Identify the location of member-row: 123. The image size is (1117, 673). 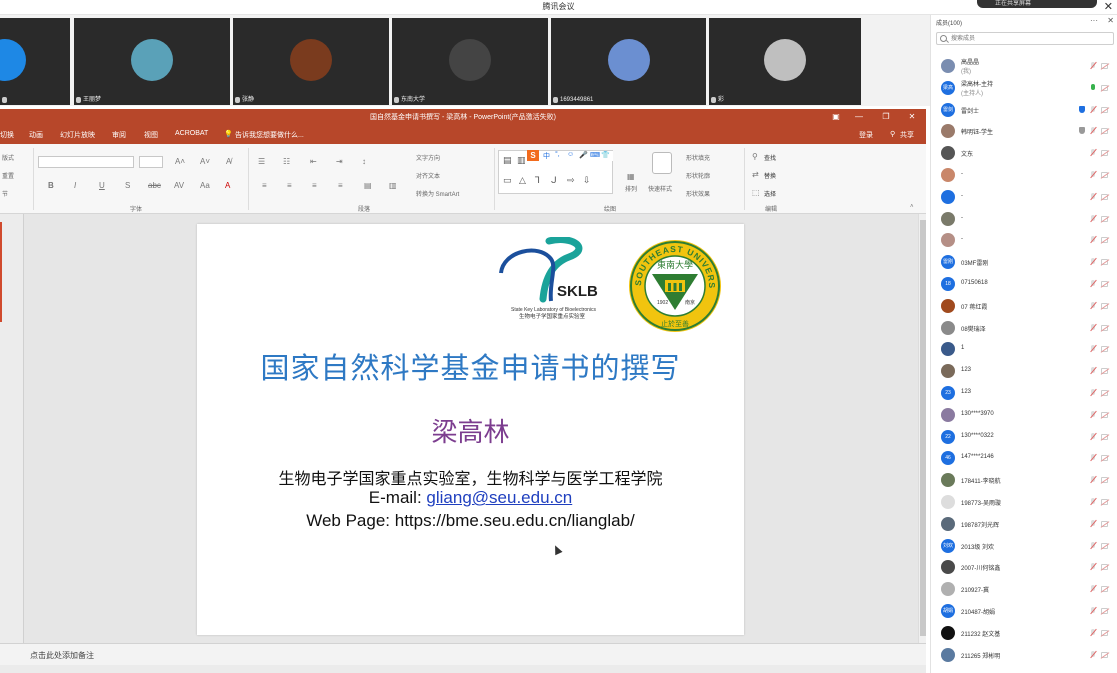
(1022, 371).